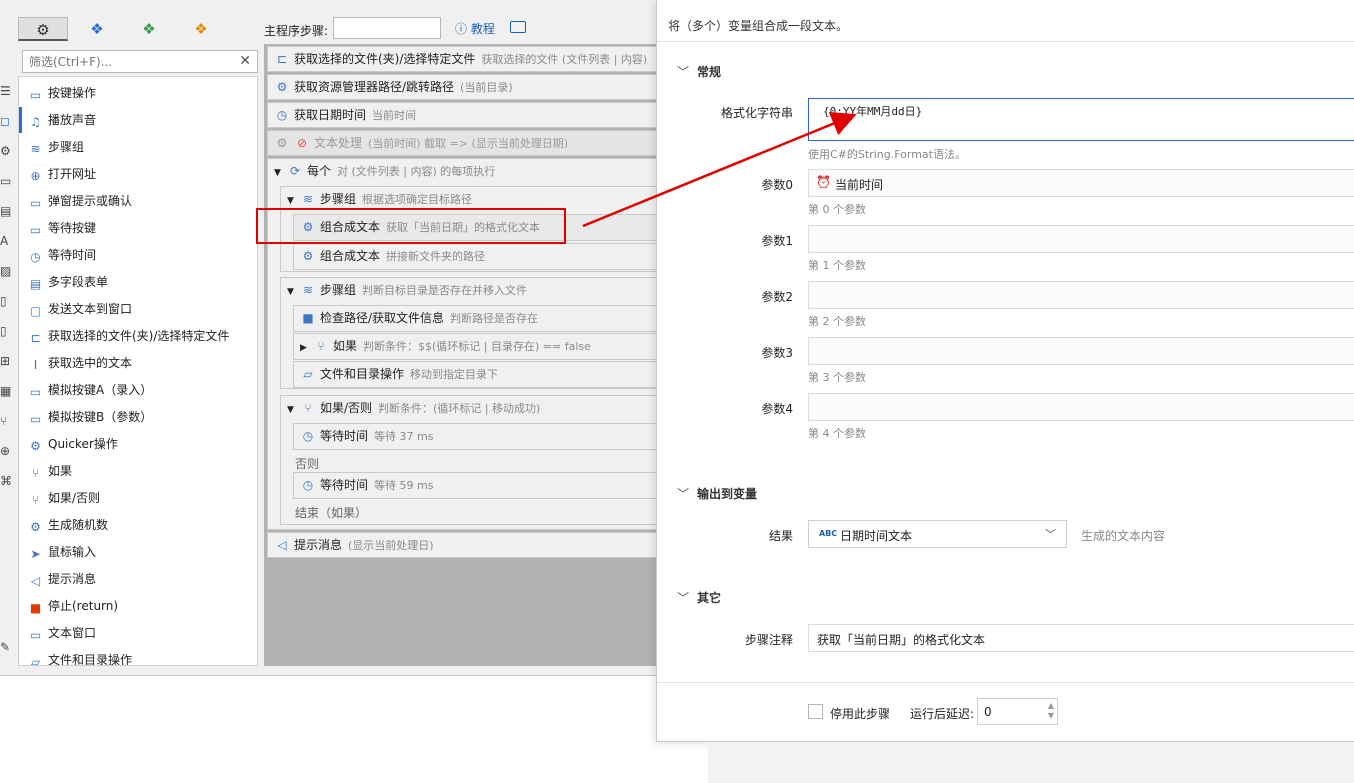  I want to click on step-row-disabled: ⚙ ⊘ 文本处理 (当前时间) 截取 => (显示当前处理日期), so click(467, 143).